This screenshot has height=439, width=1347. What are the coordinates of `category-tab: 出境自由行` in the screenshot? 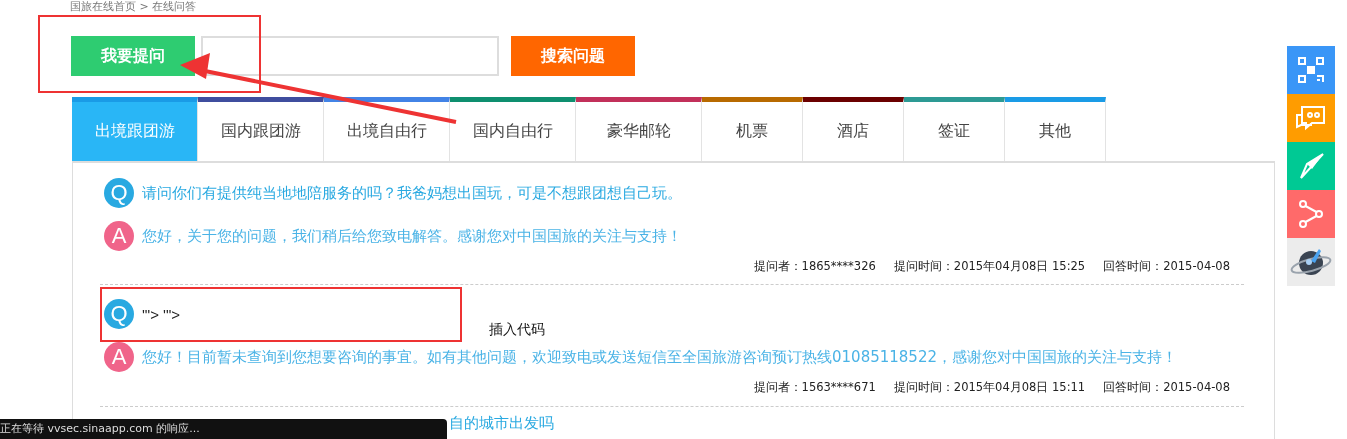 It's located at (387, 129).